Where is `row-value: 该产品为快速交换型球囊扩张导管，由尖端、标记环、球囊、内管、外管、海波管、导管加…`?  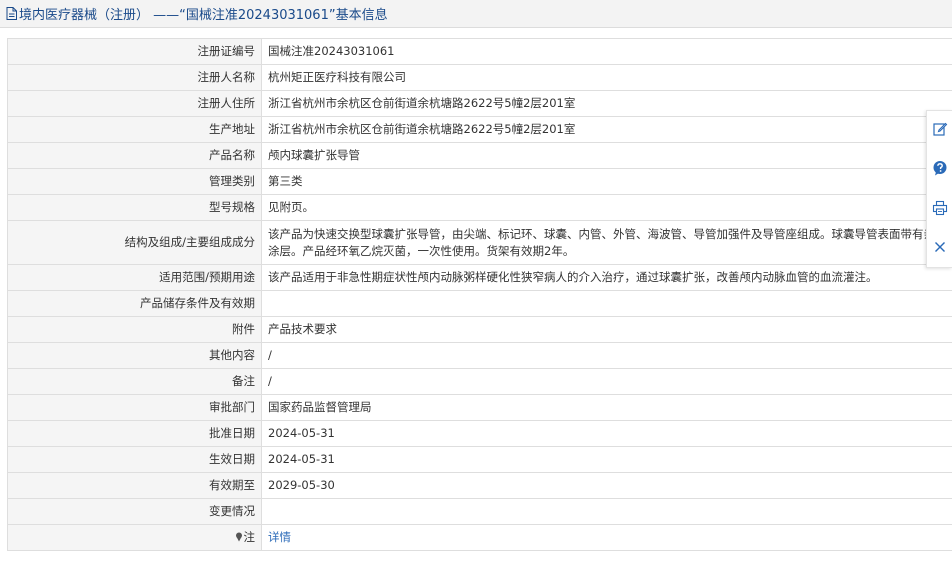
row-value: 该产品为快速交换型球囊扩张导管，由尖端、标记环、球囊、内管、外管、海波管、导管加… is located at coordinates (606, 242).